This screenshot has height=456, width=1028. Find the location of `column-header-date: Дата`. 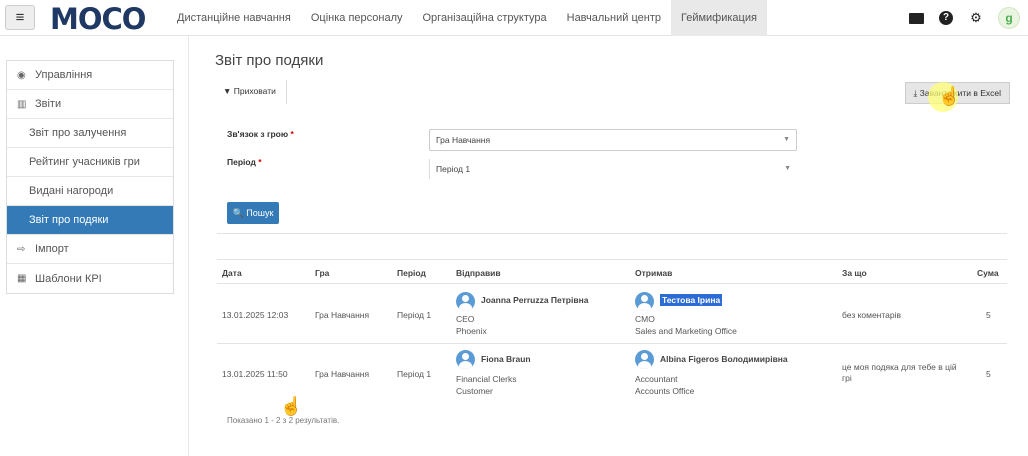

column-header-date: Дата is located at coordinates (232, 273).